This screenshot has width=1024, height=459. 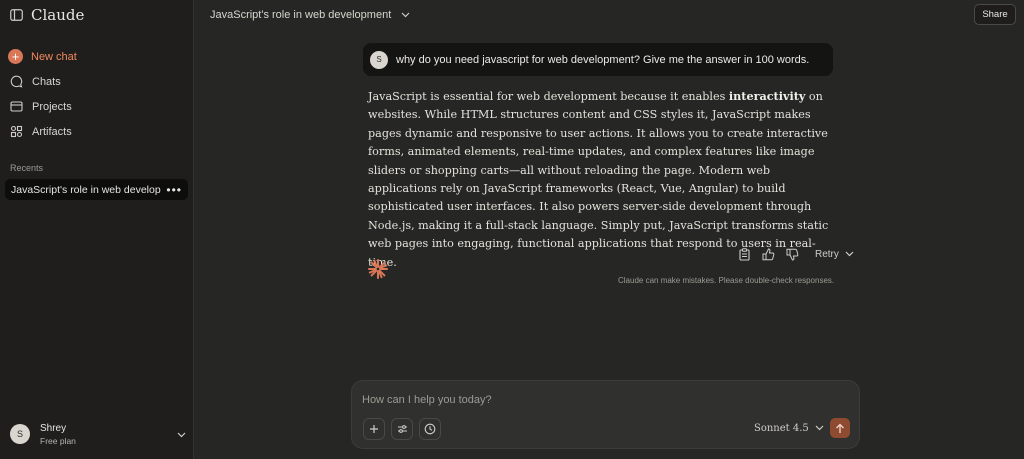 I want to click on recent-chat-label: JavaScript's role in web development, so click(x=86, y=189).